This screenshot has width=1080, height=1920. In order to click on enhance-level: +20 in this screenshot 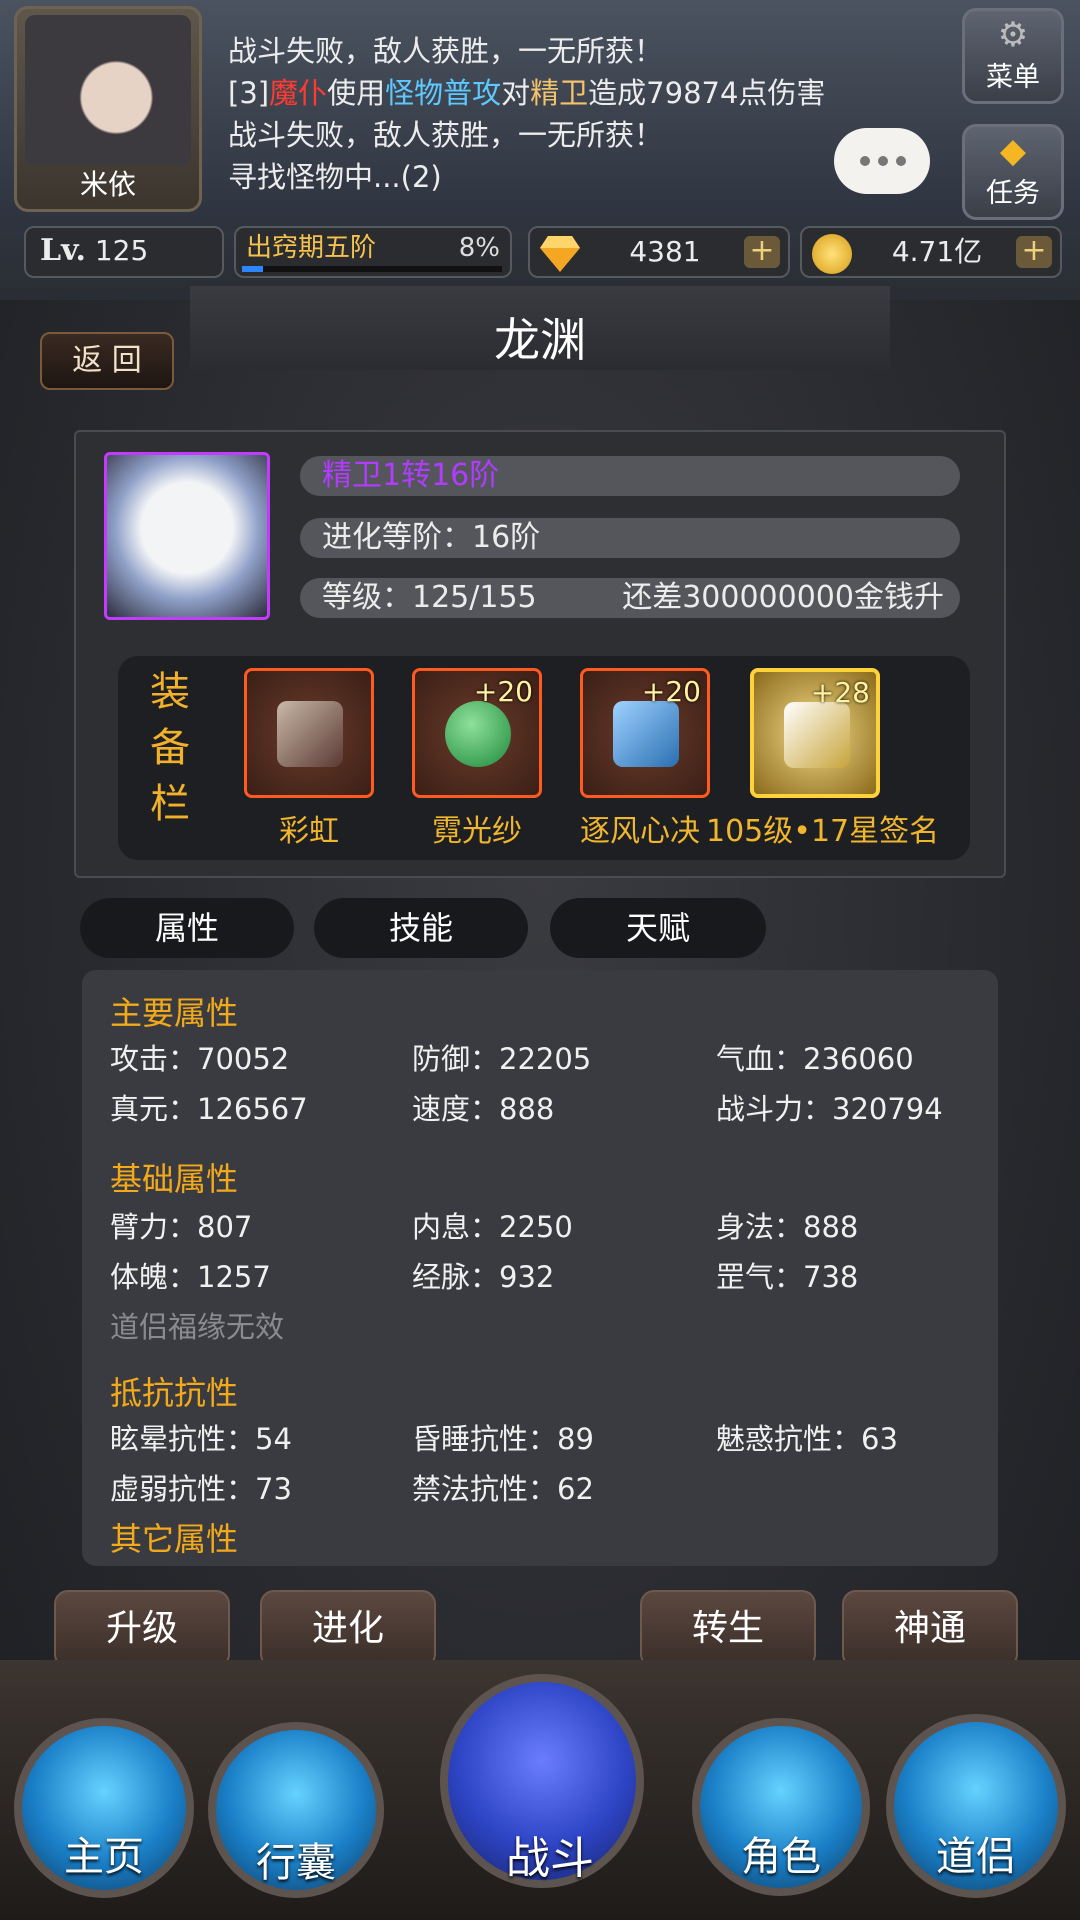, I will do `click(503, 691)`.